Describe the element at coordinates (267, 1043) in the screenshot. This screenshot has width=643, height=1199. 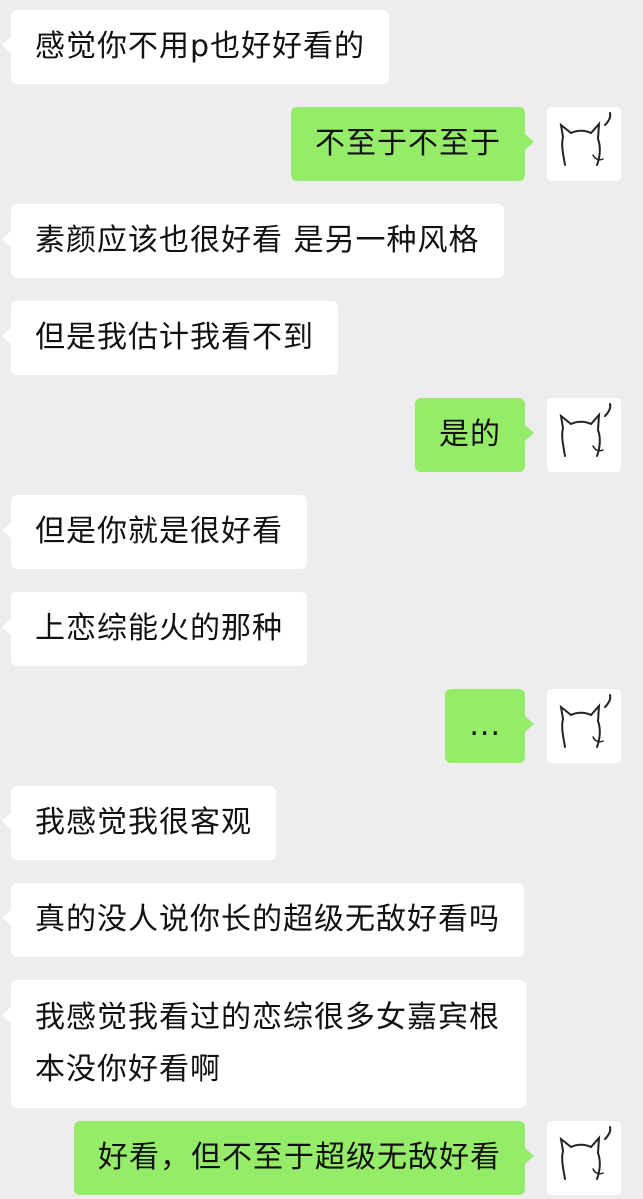
I see `message-text: 我感觉我看过的恋综很多女嘉宾根本没你好看啊` at that location.